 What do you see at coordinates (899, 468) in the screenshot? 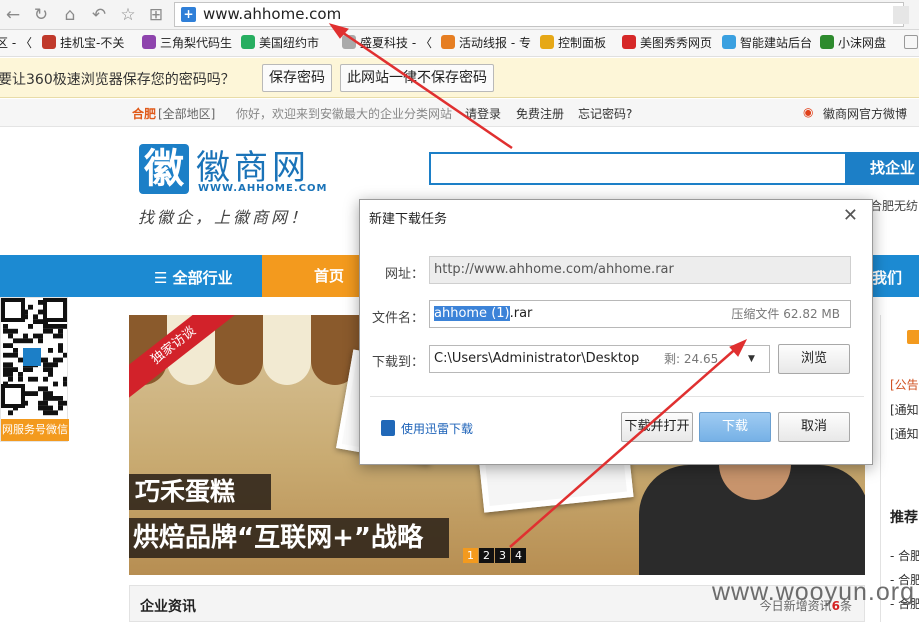
I see `right-sidebar: [公告 [通知 [通知 推荐 - 合肥 - 合肥 - 合肥` at bounding box center [899, 468].